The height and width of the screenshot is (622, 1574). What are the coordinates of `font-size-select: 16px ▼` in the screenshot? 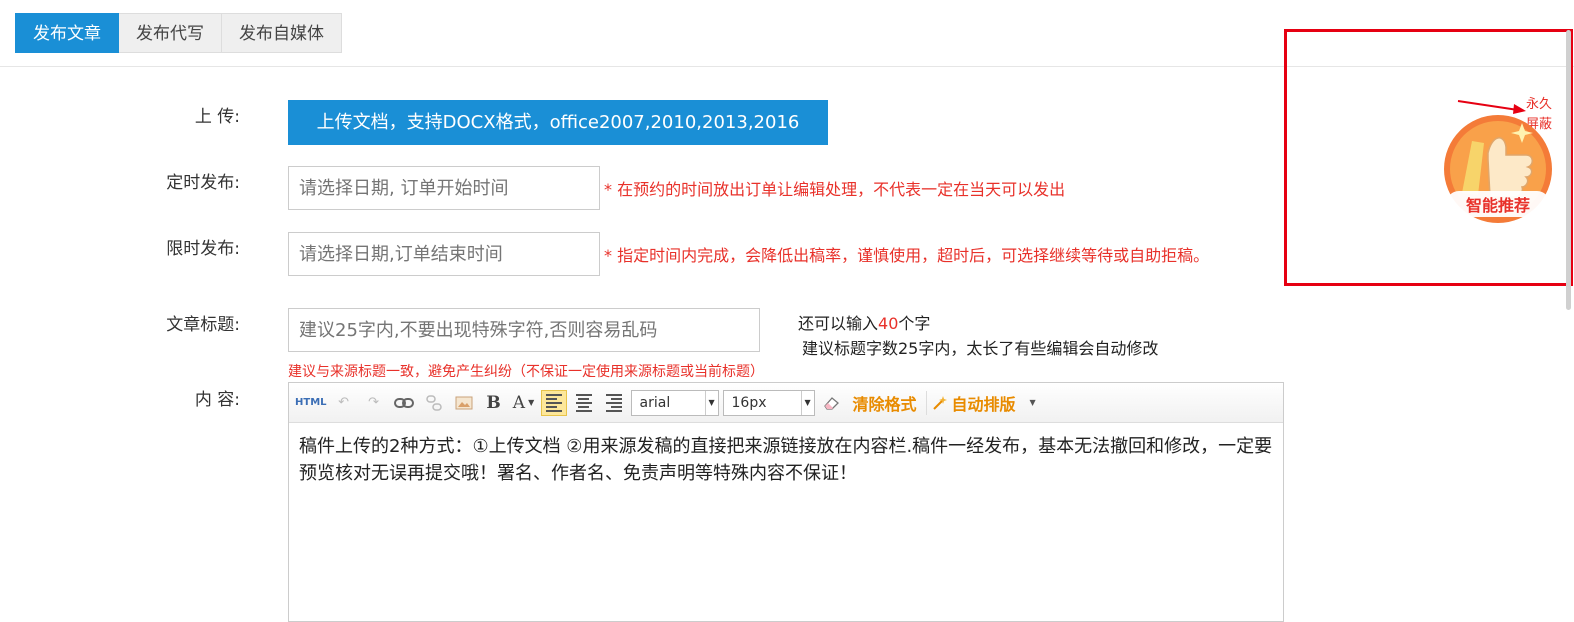 It's located at (768, 402).